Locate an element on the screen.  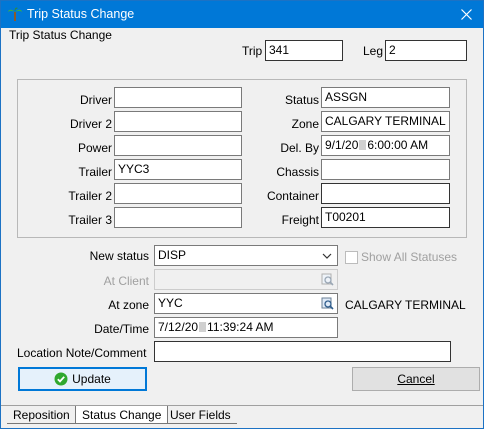
power-field is located at coordinates (178, 145).